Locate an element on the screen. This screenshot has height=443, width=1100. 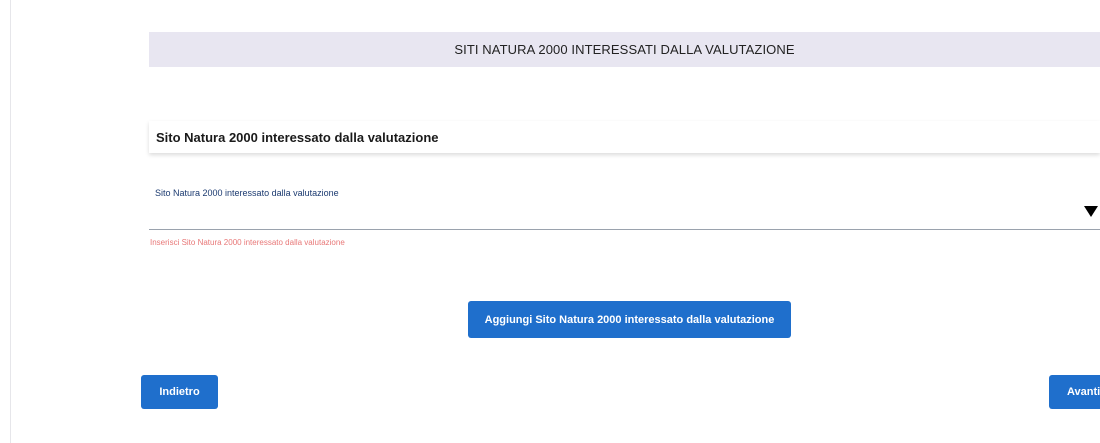
next-button-label: Avanti is located at coordinates (1083, 392).